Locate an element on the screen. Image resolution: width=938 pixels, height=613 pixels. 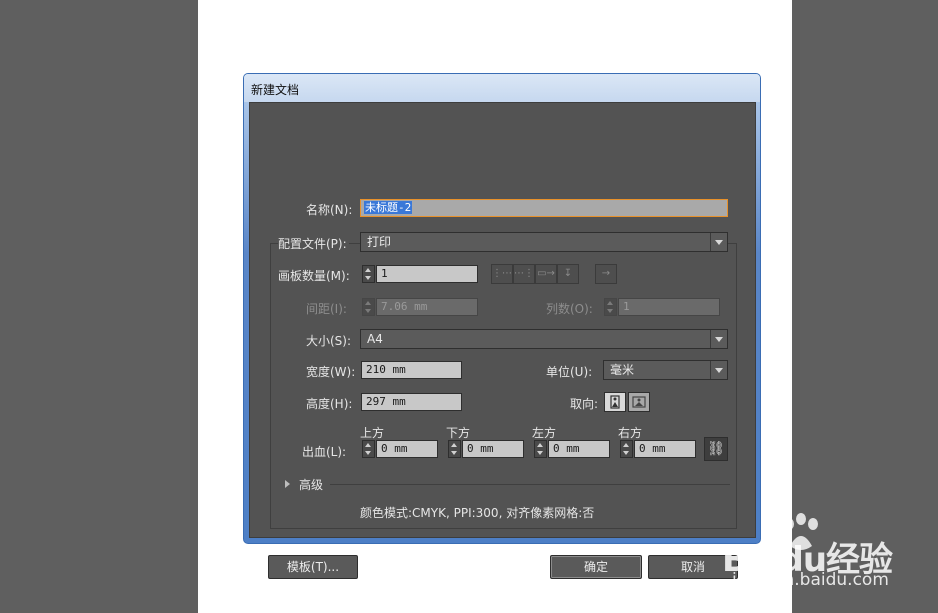
landscape-orientation-button is located at coordinates (639, 402).